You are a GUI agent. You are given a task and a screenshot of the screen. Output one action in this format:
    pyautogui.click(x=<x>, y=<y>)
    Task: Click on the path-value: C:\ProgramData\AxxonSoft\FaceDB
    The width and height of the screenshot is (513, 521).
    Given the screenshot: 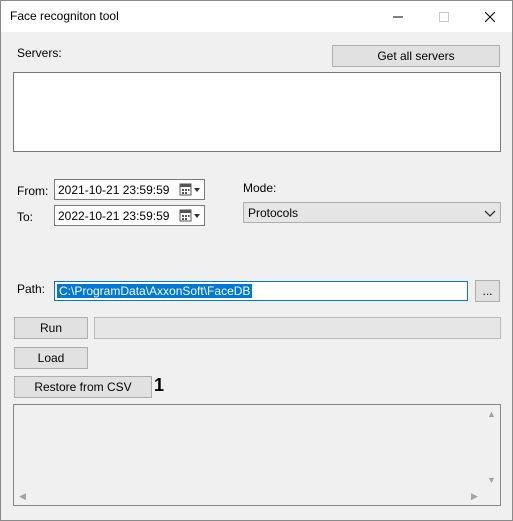 What is the action you would take?
    pyautogui.click(x=155, y=291)
    